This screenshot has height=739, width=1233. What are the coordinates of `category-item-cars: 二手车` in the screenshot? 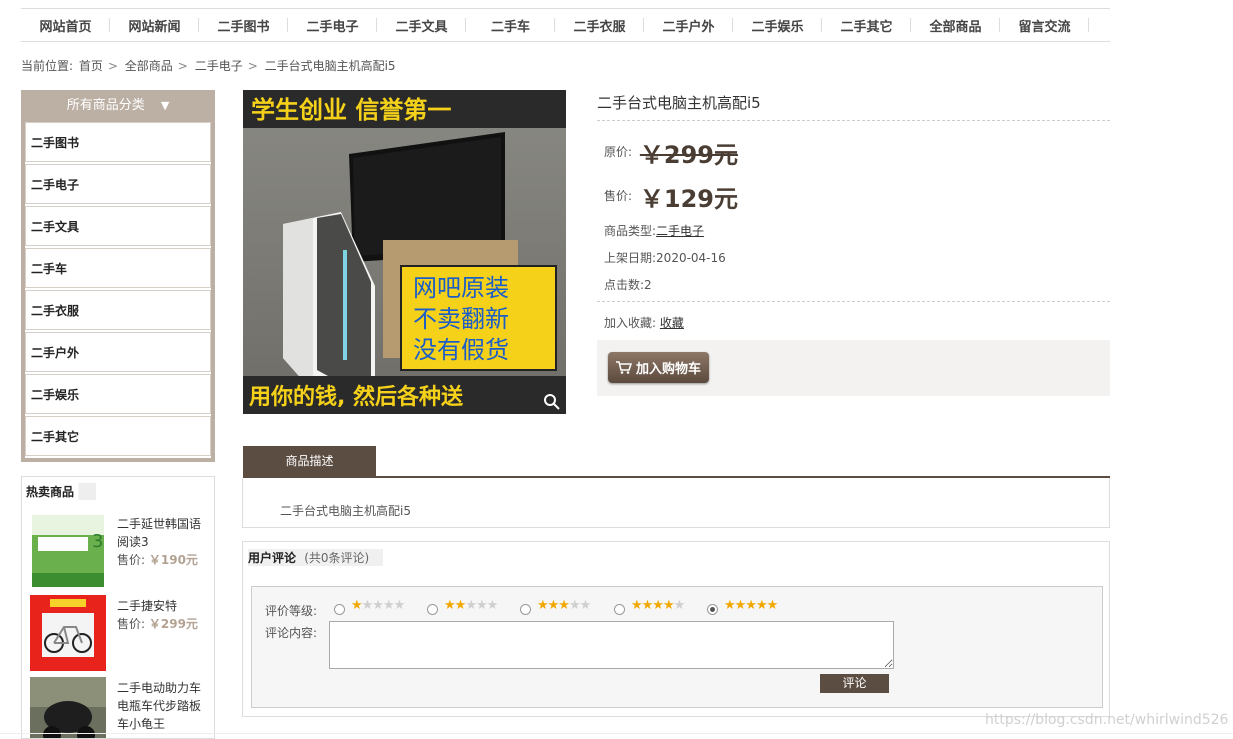 It's located at (118, 268).